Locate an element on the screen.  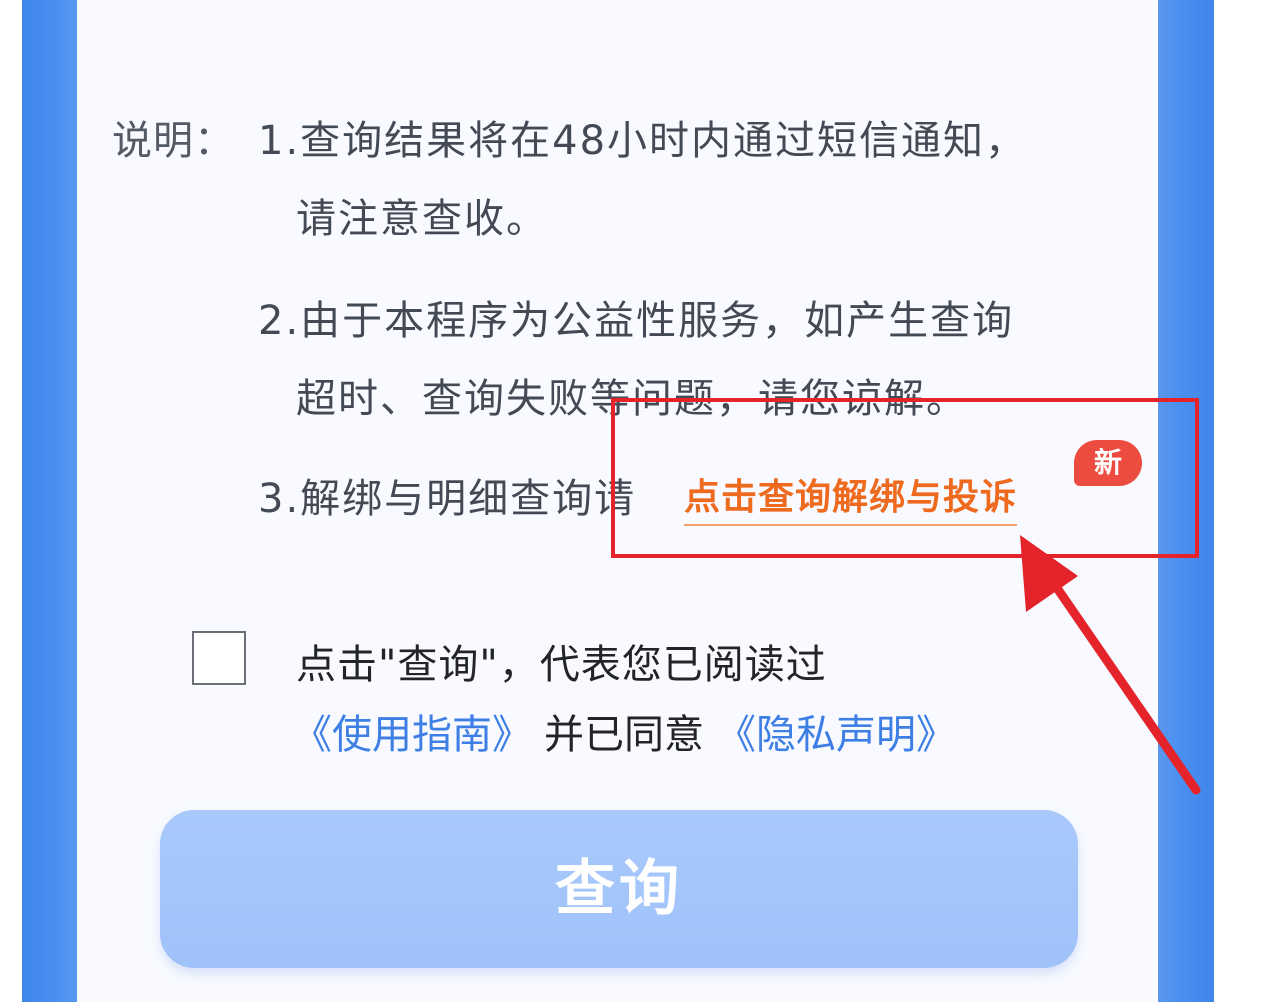
note-item-3-prefix: 3.解绑与明细查询请 is located at coordinates (447, 499).